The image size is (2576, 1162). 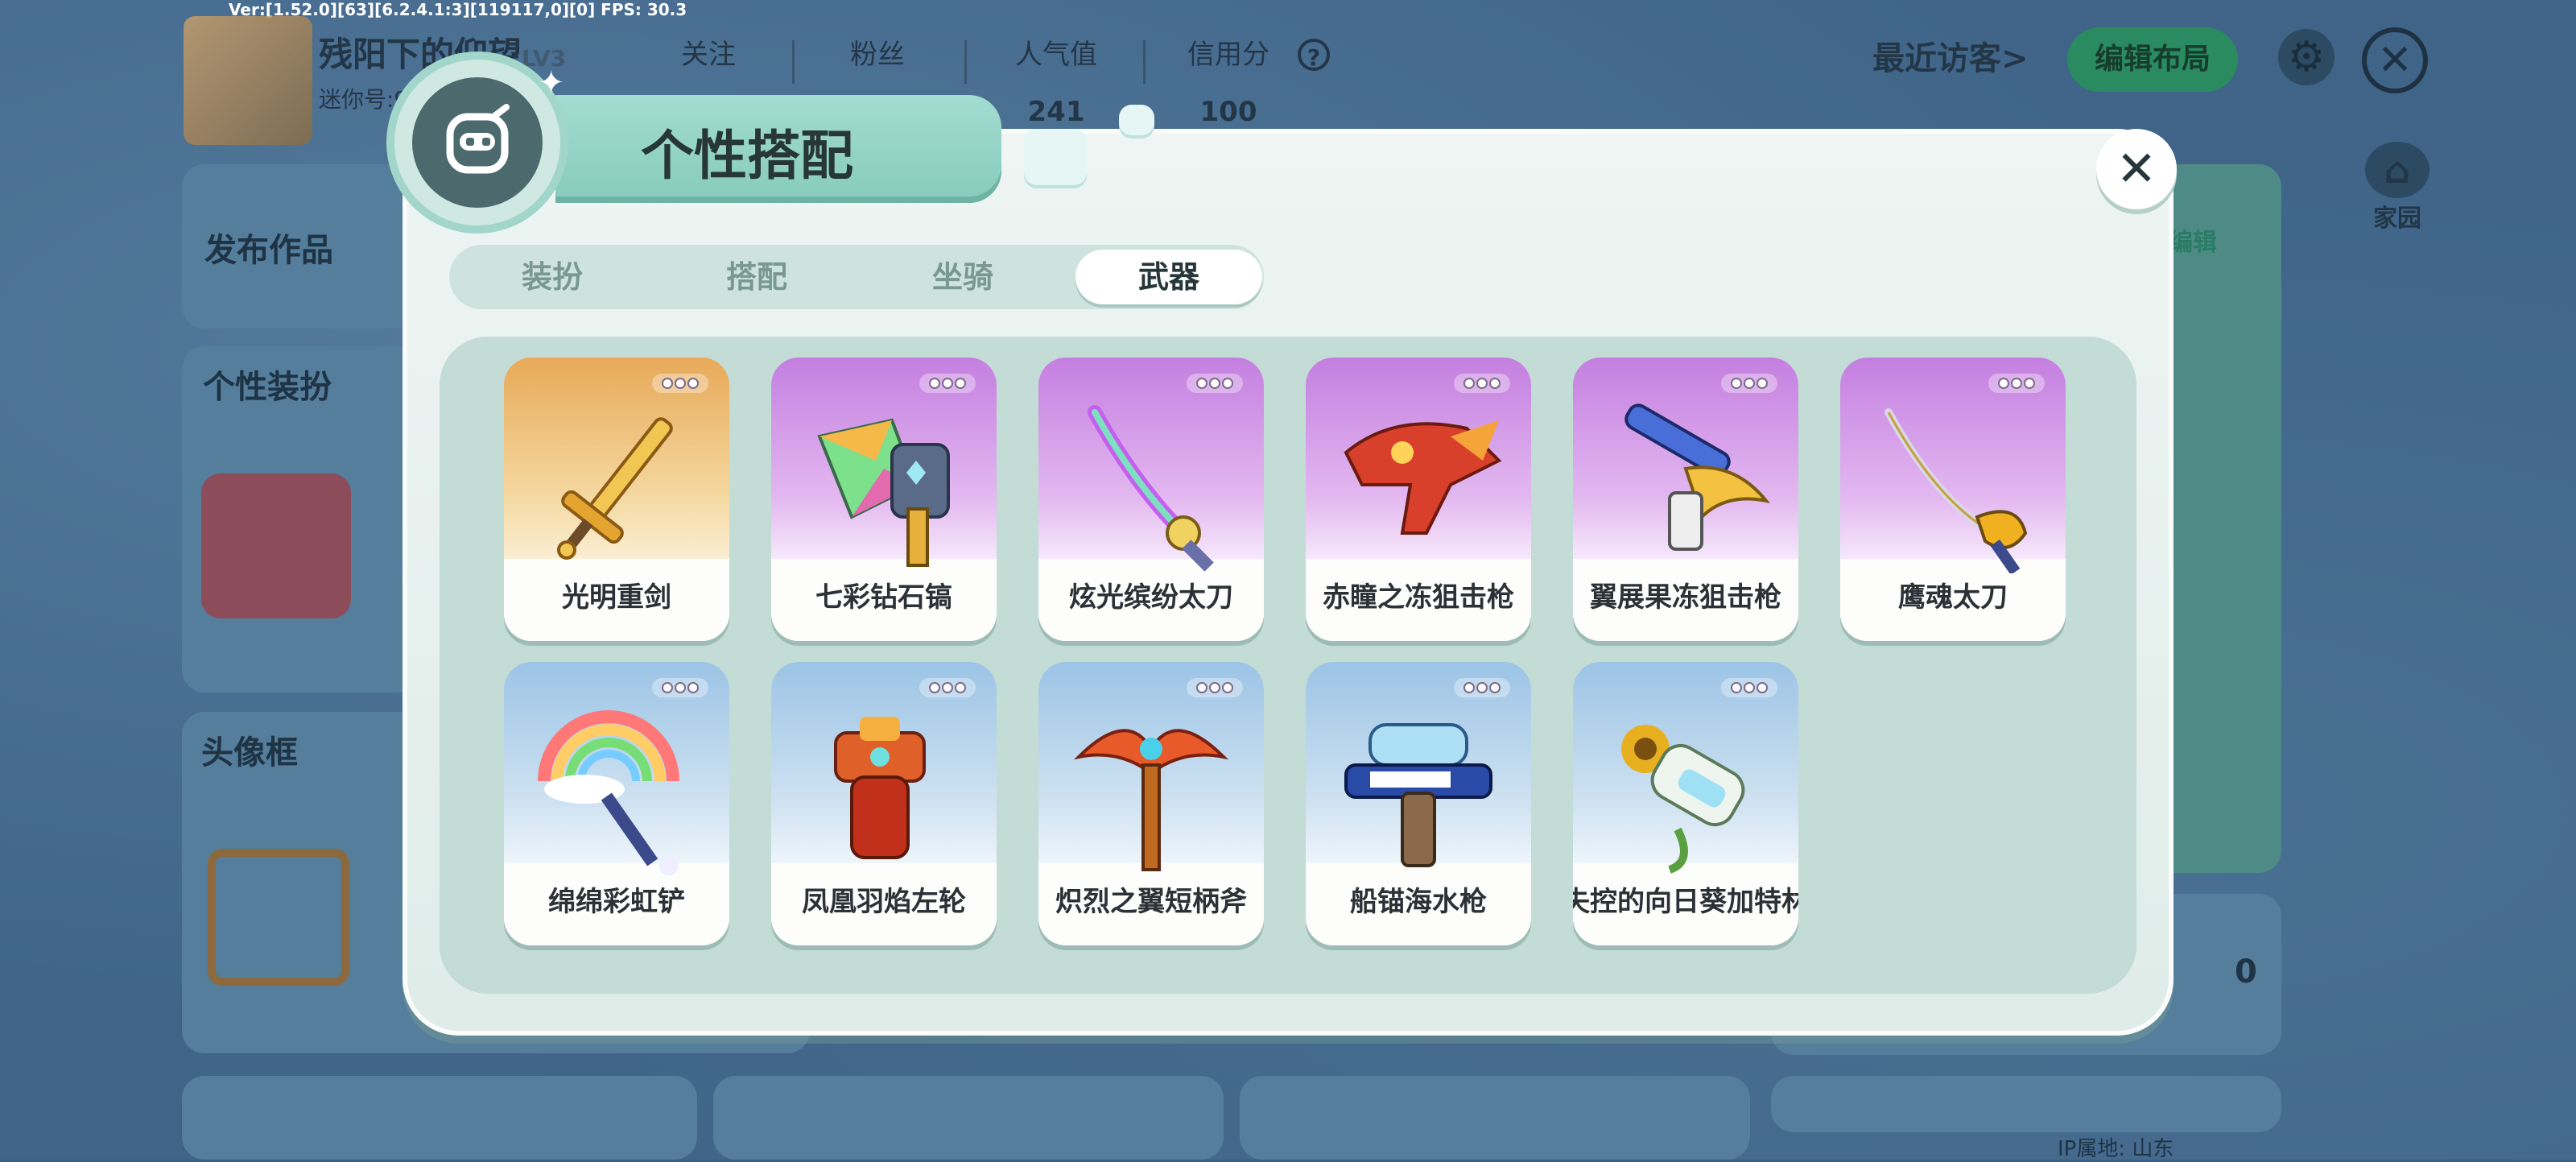 I want to click on home-button: ⌂ 家园, so click(x=2397, y=188).